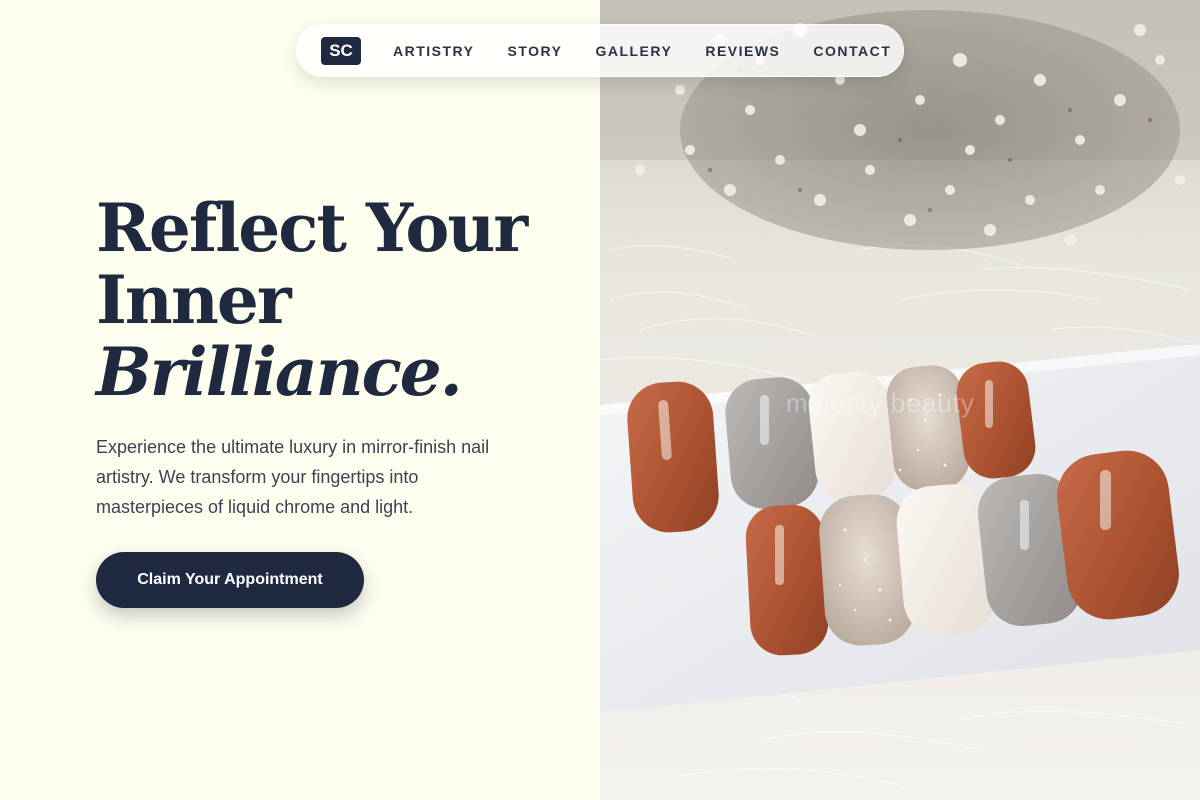  Describe the element at coordinates (633, 51) in the screenshot. I see `nav-link-gallery: GALLERY` at that location.